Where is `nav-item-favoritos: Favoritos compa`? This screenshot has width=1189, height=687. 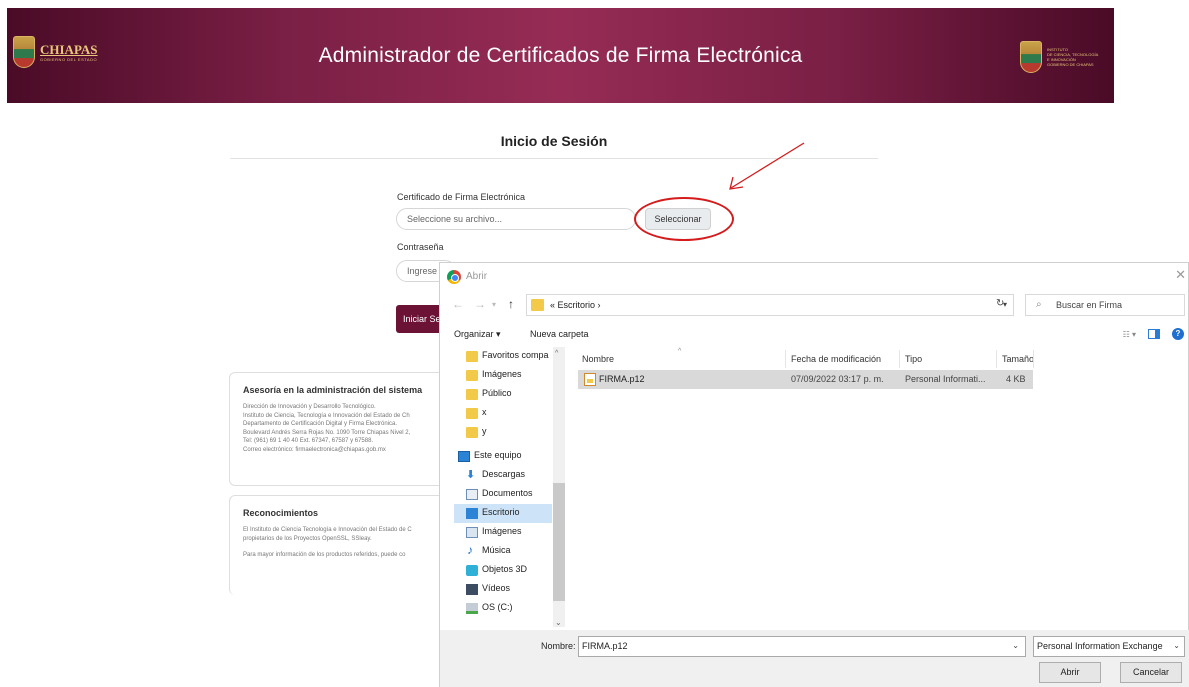
nav-item-favoritos: Favoritos compa is located at coordinates (503, 356).